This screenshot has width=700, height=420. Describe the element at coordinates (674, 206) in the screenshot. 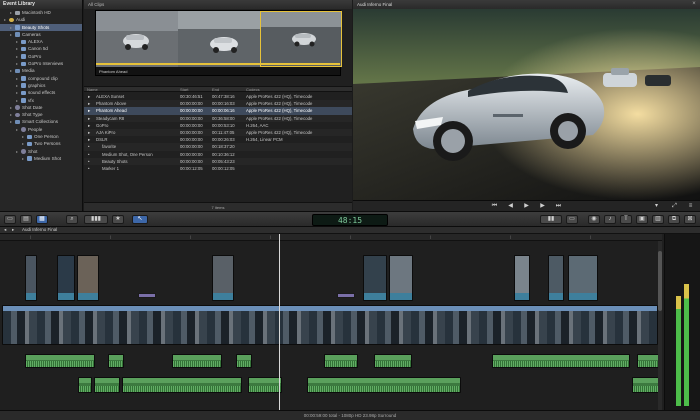

I see `fullscreen-icon: ⤢` at that location.